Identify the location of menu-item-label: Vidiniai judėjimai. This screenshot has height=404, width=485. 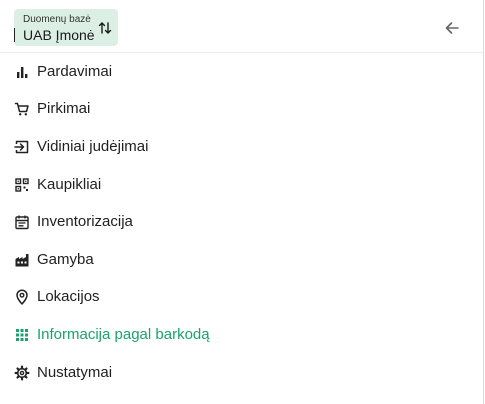
(93, 146).